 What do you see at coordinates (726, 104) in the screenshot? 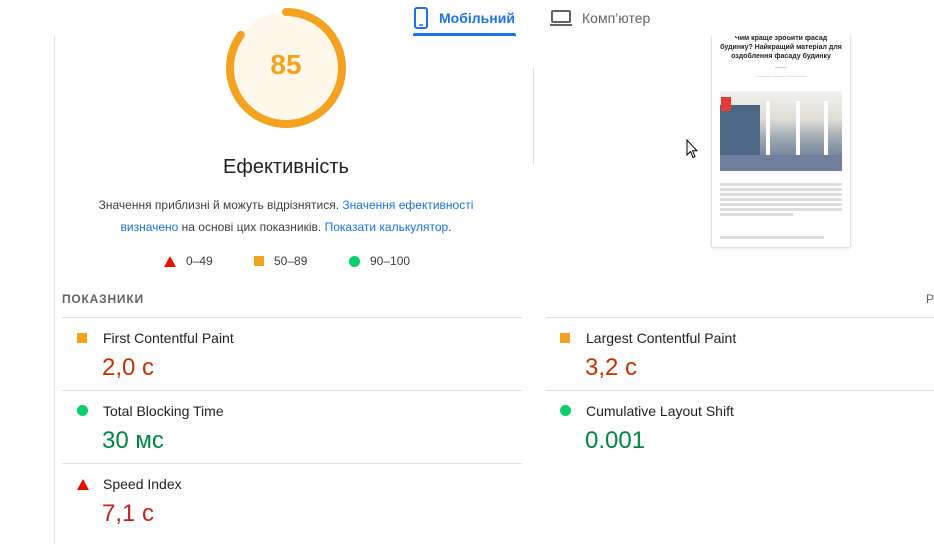
I see `preview-badge` at bounding box center [726, 104].